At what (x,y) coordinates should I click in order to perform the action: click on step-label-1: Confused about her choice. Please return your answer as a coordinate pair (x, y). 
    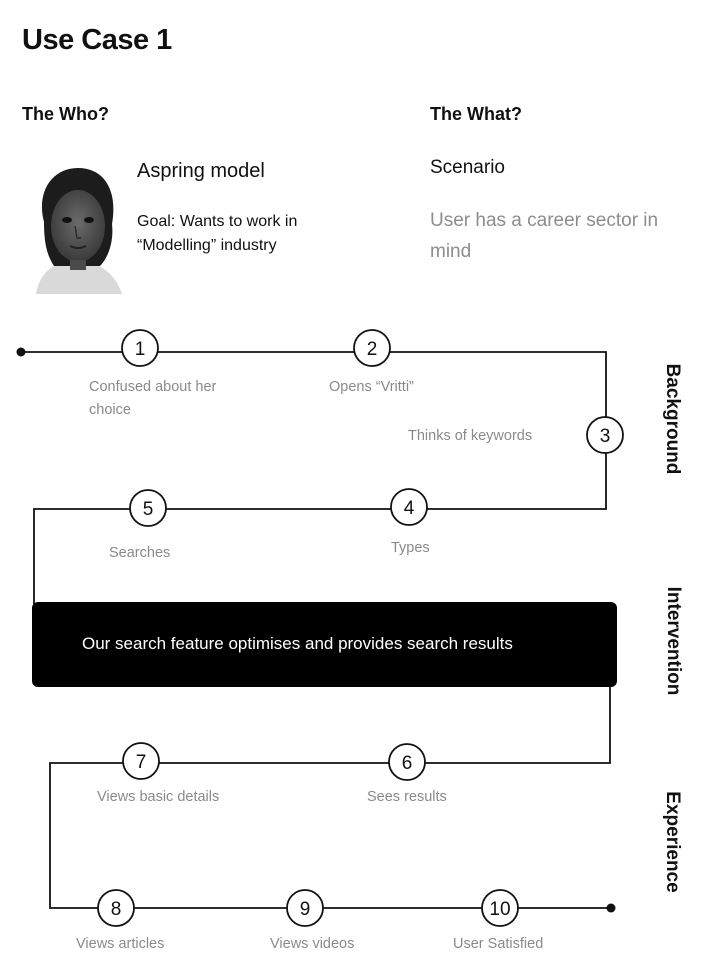
    Looking at the image, I should click on (153, 398).